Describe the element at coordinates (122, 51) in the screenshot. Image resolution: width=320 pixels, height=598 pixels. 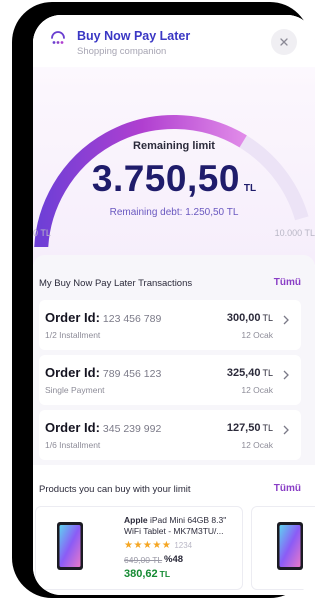
I see `app-subtitle: Shopping companion` at that location.